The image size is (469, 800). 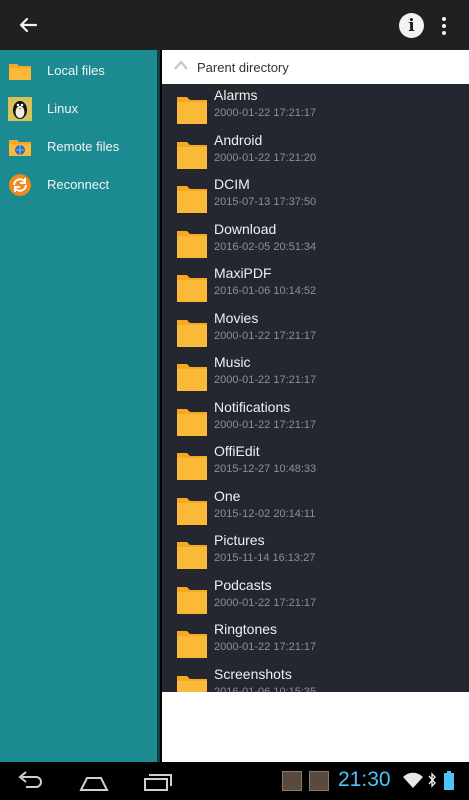 I want to click on sidebar-item-linux: Linux, so click(x=78, y=109).